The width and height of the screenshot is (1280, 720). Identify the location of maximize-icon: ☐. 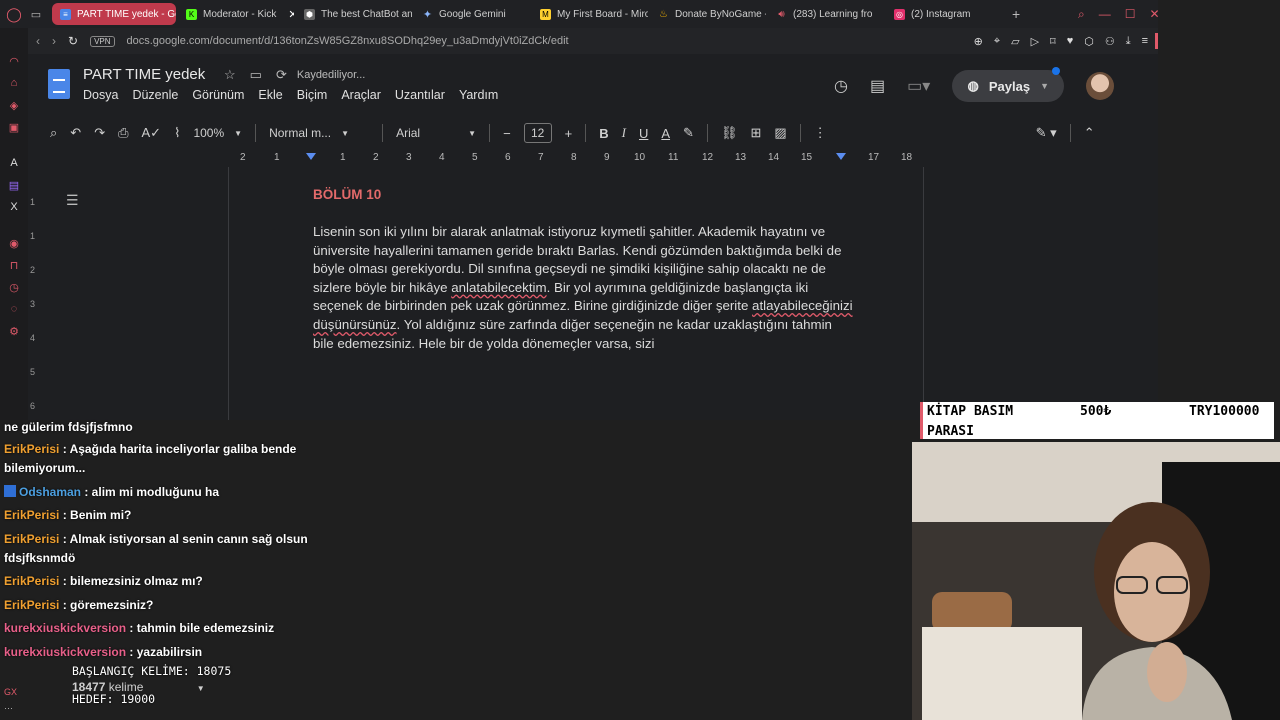
(1130, 14).